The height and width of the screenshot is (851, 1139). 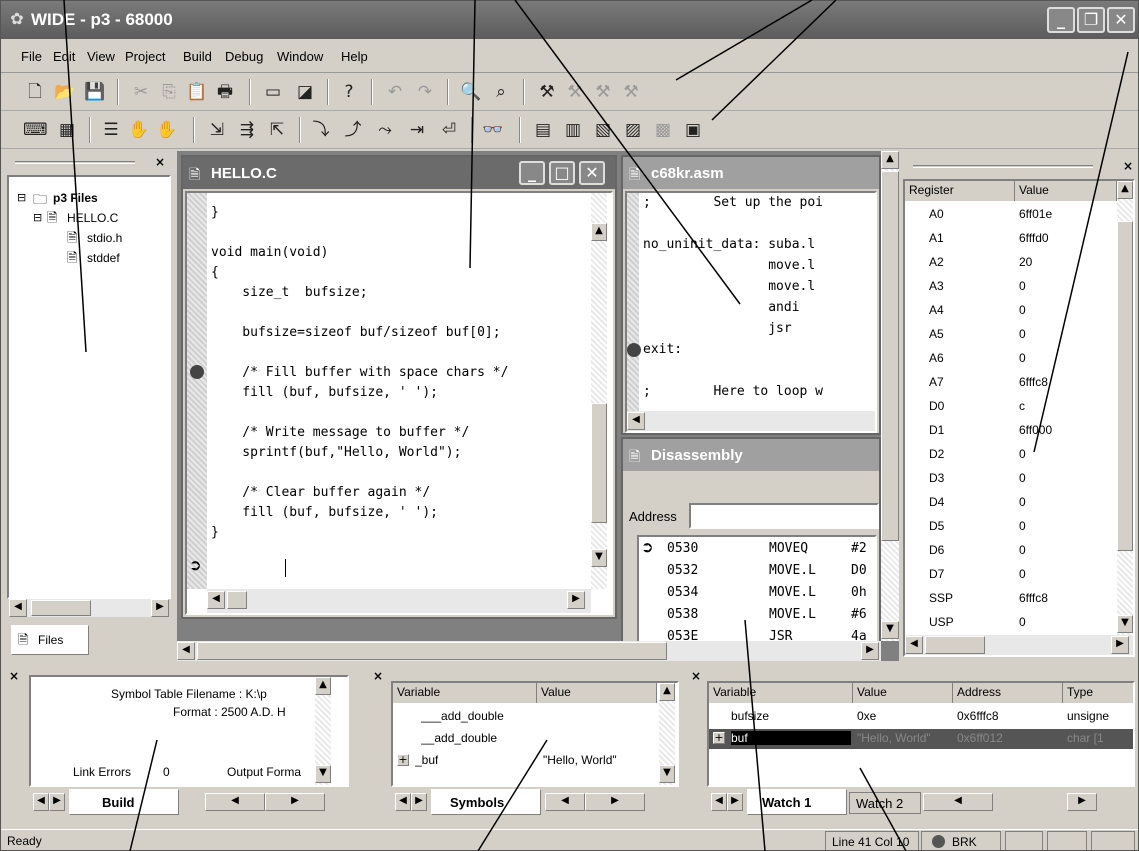 I want to click on close-button: ✕, so click(x=1121, y=20).